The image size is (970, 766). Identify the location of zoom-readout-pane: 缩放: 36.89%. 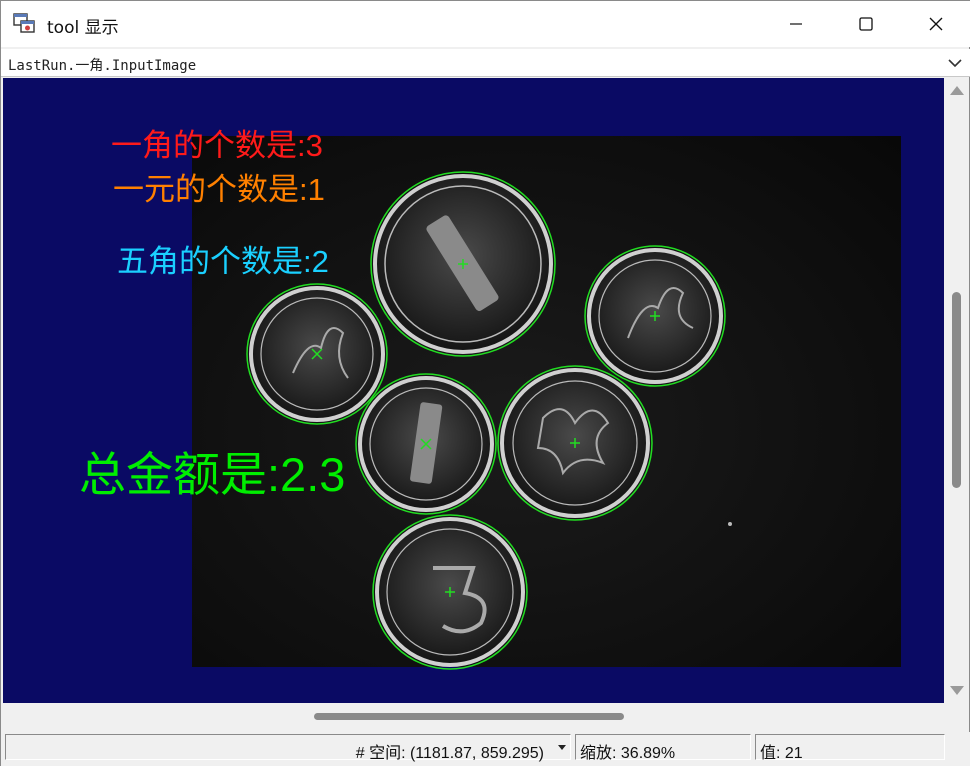
(663, 748).